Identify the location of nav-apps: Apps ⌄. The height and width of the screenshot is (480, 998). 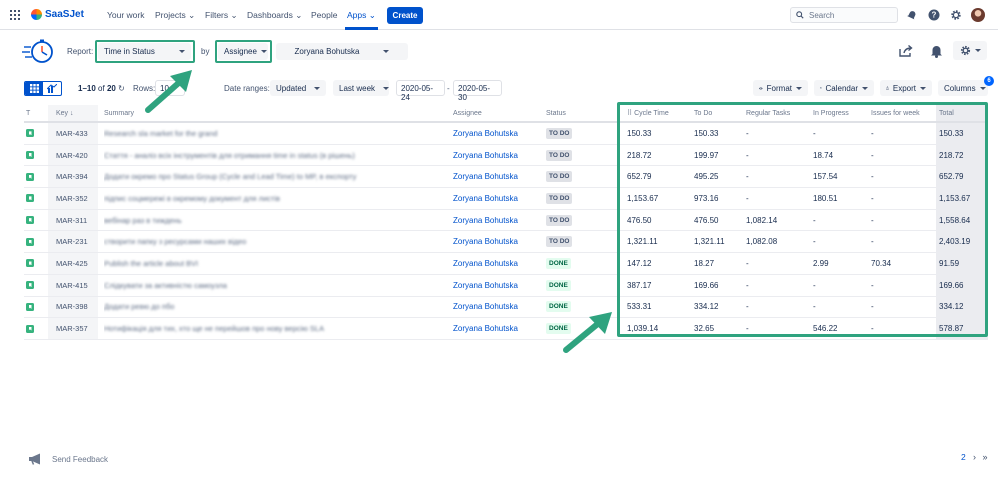
(361, 15).